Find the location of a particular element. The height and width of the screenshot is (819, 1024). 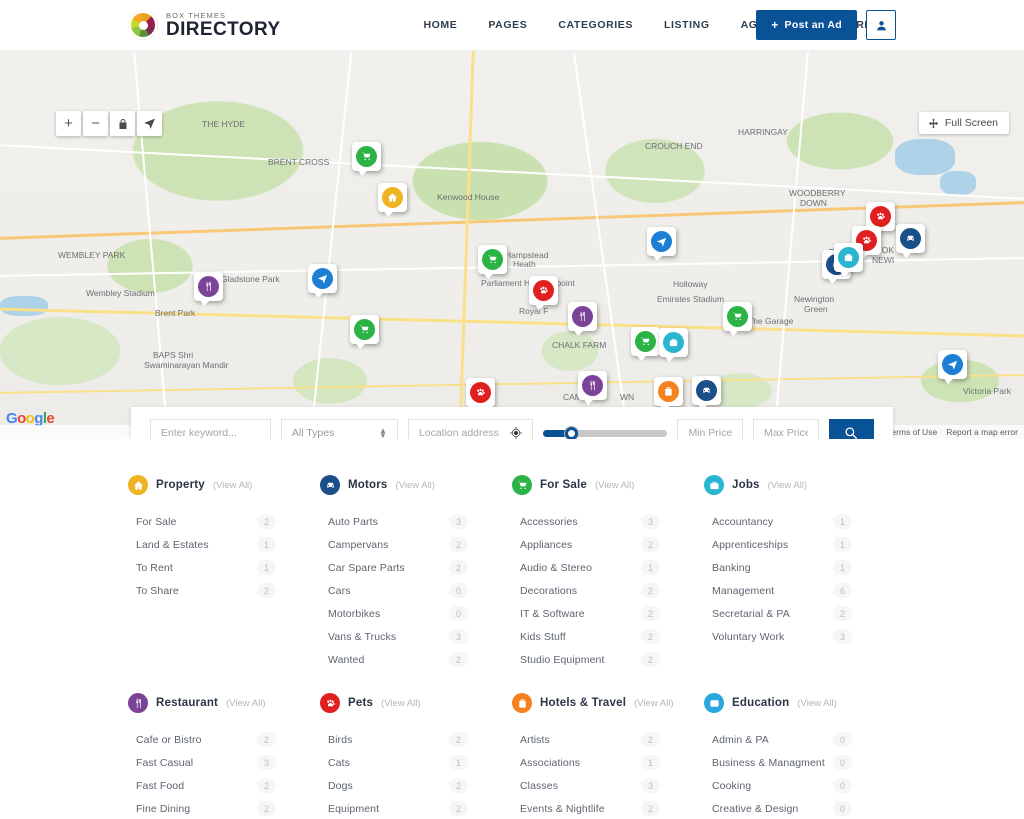

map-lock-button is located at coordinates (122, 123).